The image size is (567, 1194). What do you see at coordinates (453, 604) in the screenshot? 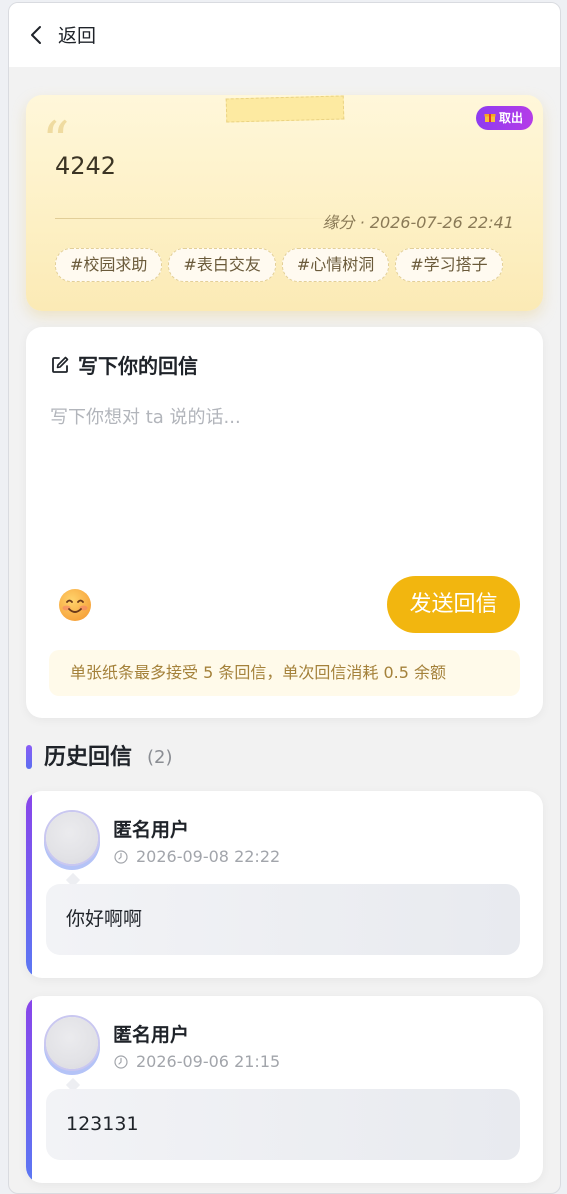
I see `send-reply-button: 发送回信` at bounding box center [453, 604].